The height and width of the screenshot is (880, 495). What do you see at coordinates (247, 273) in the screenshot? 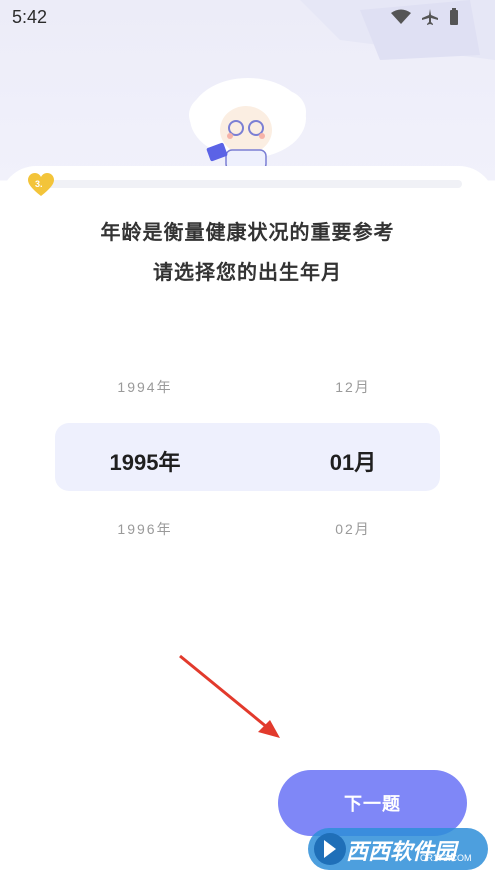
I see `question-subtitle: 请选择您的出生年月` at bounding box center [247, 273].